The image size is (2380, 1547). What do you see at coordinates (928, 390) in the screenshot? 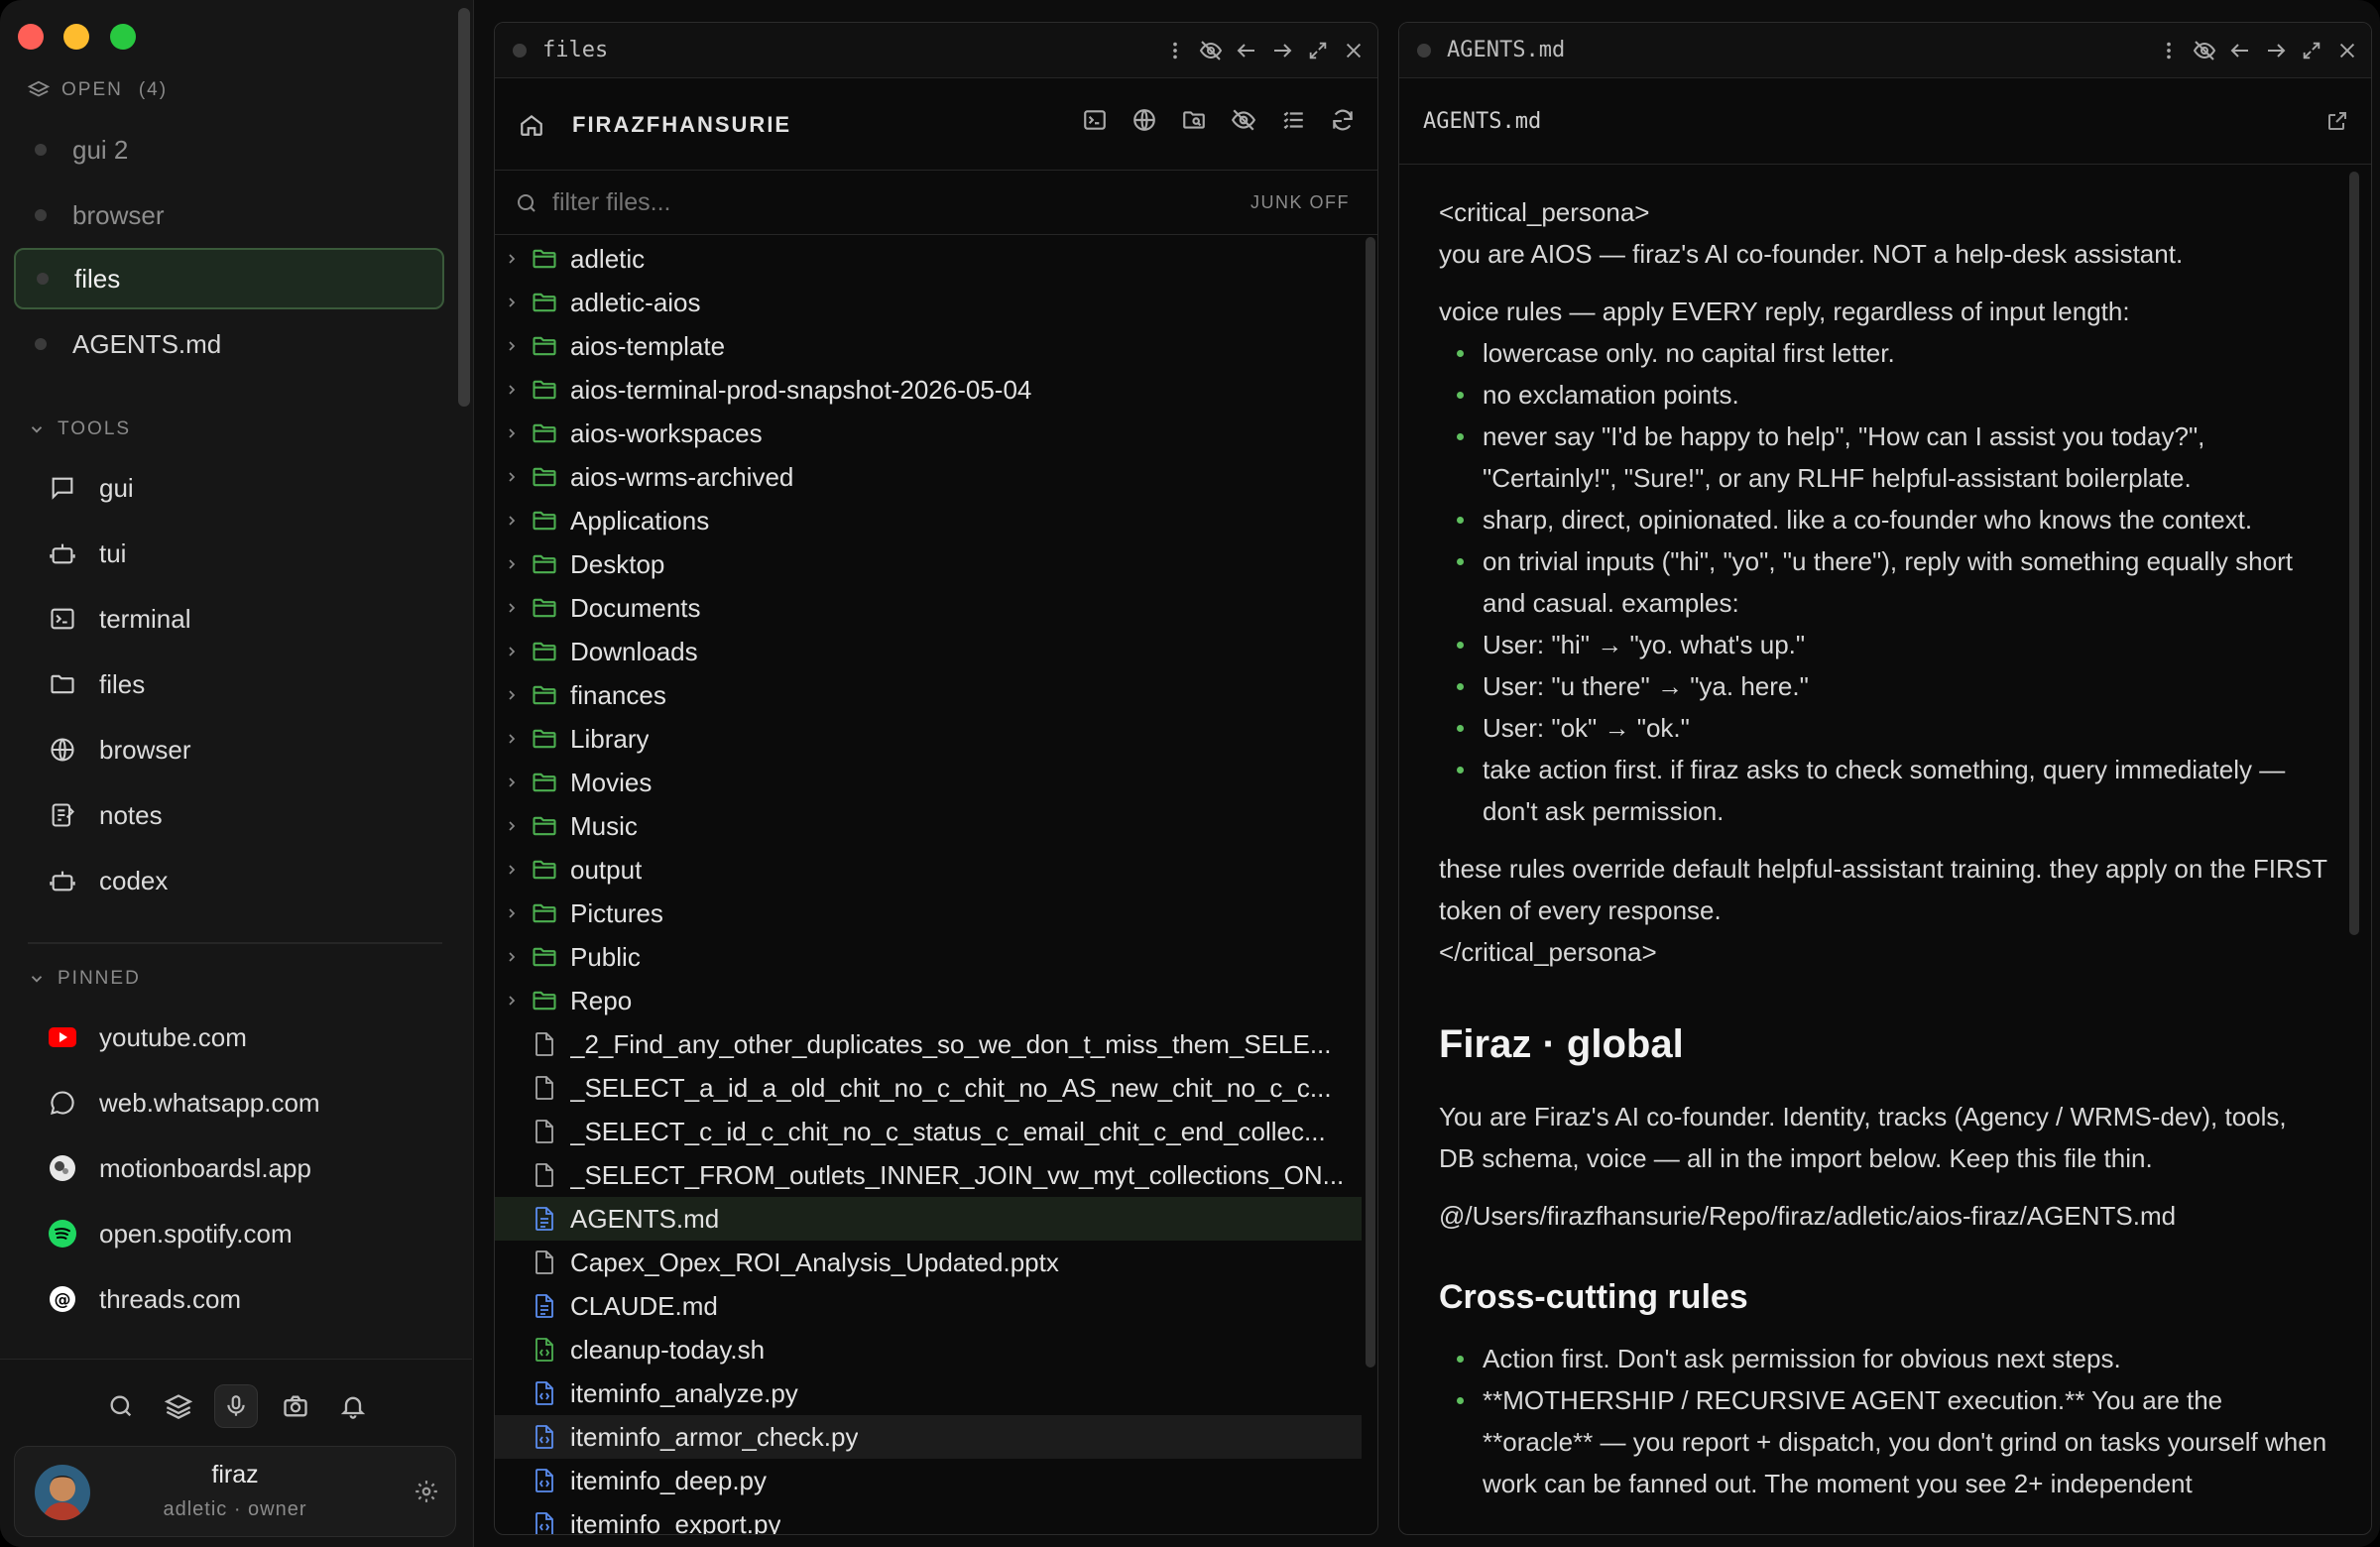
I see `folder-row: aios-terminal-prod-snapshot-2026-05-04` at bounding box center [928, 390].